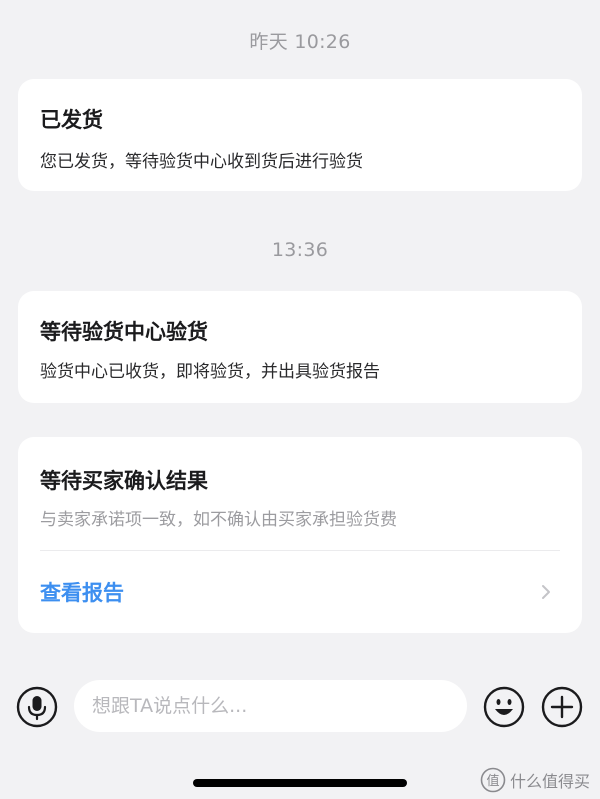 This screenshot has width=600, height=799. Describe the element at coordinates (210, 372) in the screenshot. I see `card-description: 验货中心已收货，即将验货，并出具验货报告` at that location.